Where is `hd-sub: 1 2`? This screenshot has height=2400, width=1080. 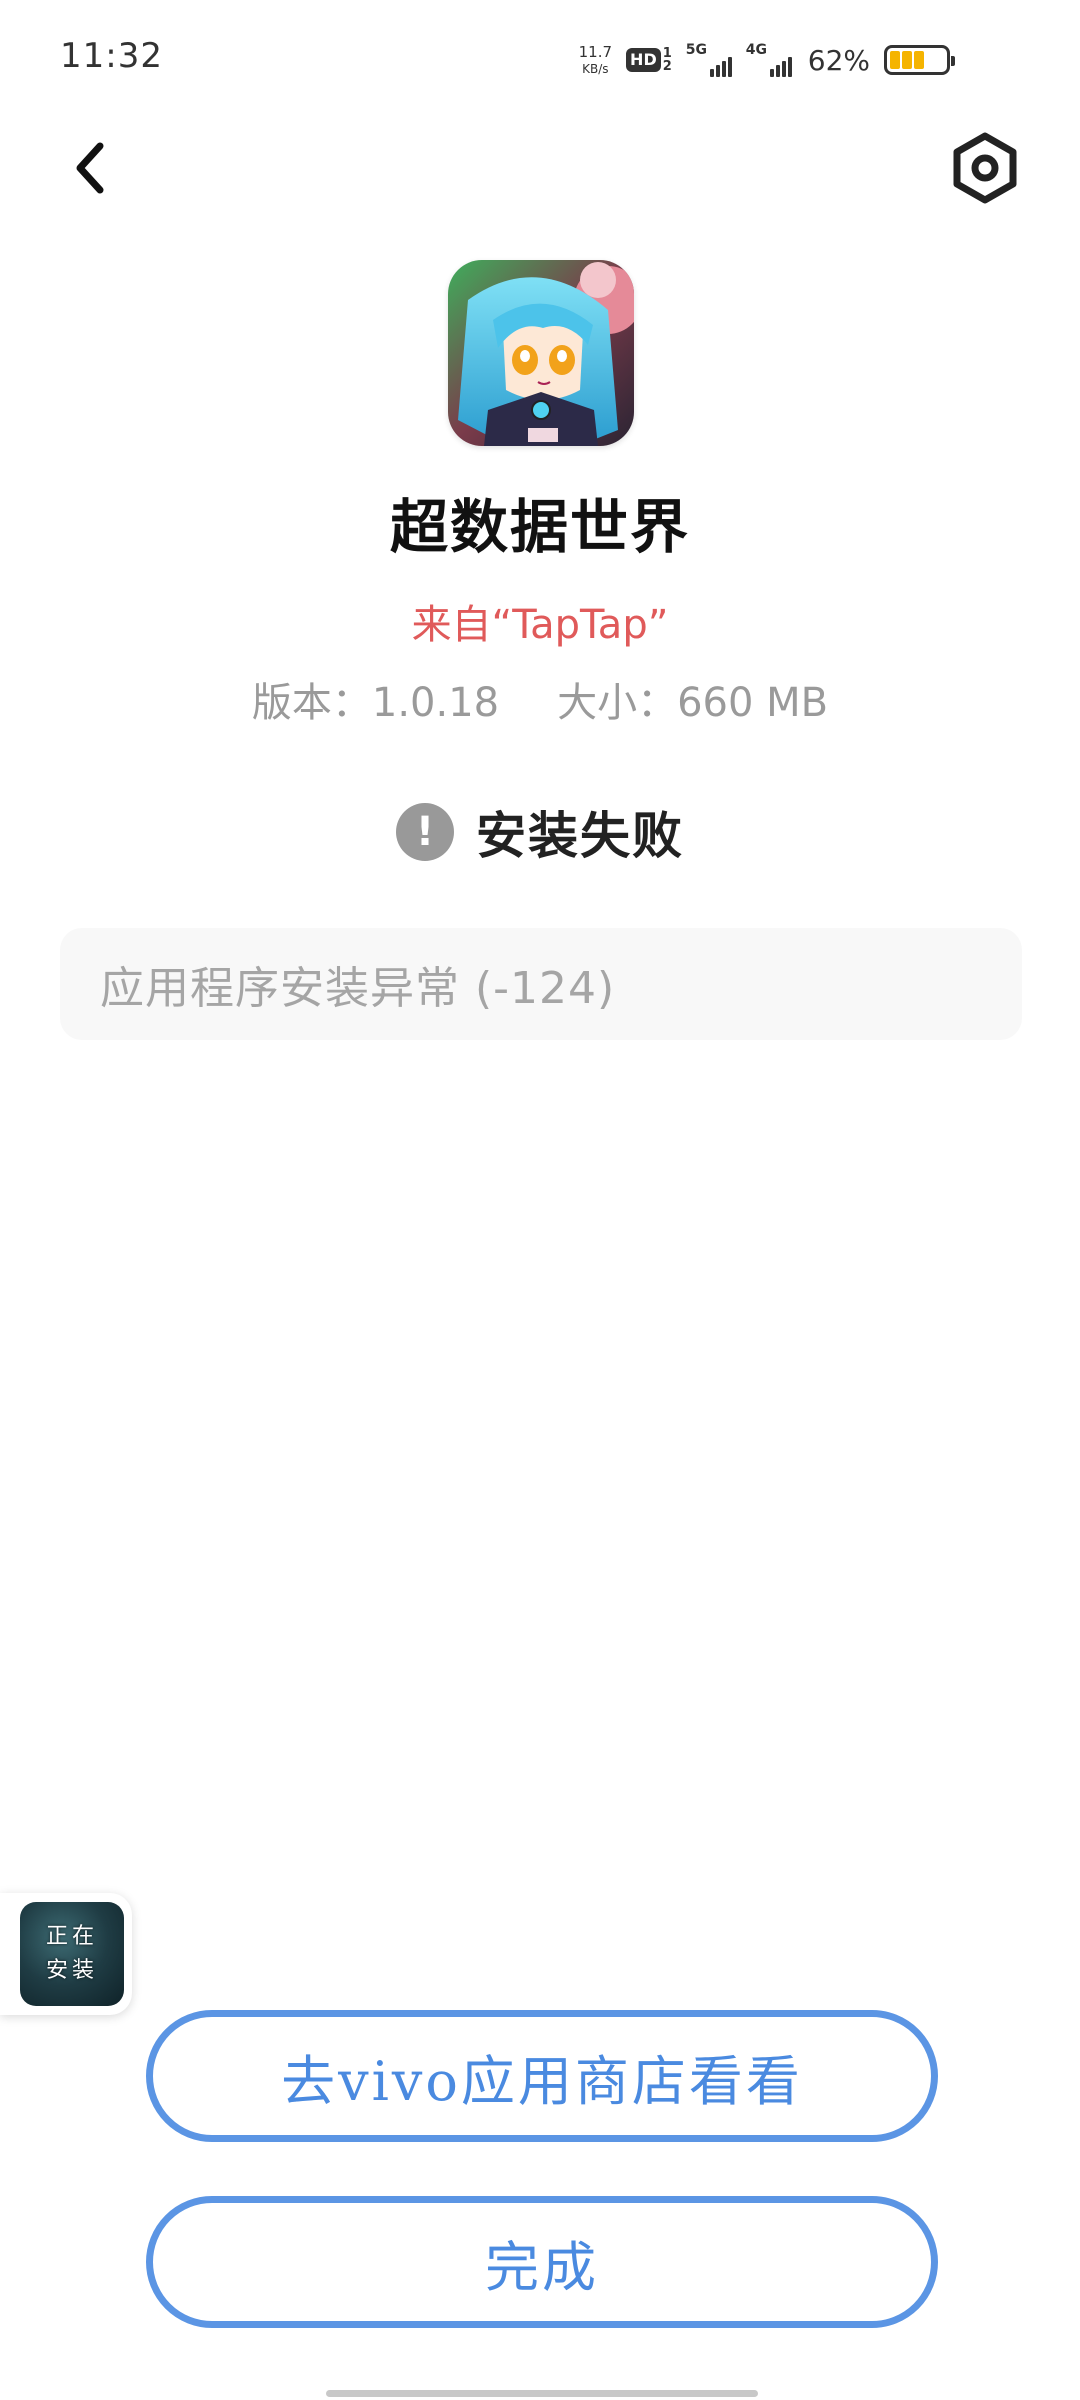 hd-sub: 1 2 is located at coordinates (667, 60).